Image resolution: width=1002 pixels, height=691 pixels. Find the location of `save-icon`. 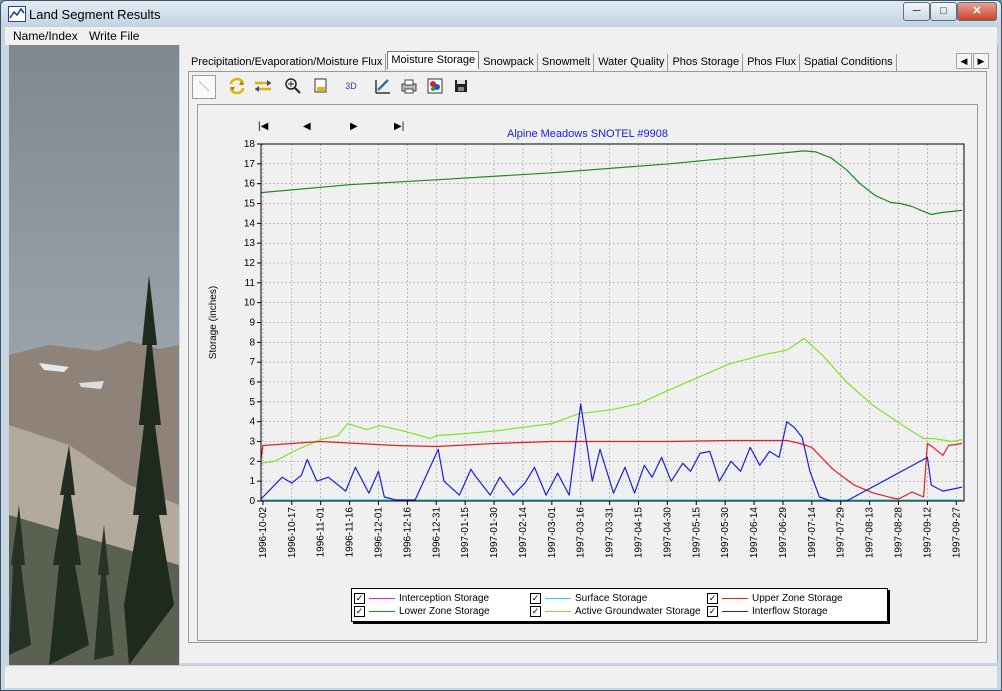

save-icon is located at coordinates (461, 86).